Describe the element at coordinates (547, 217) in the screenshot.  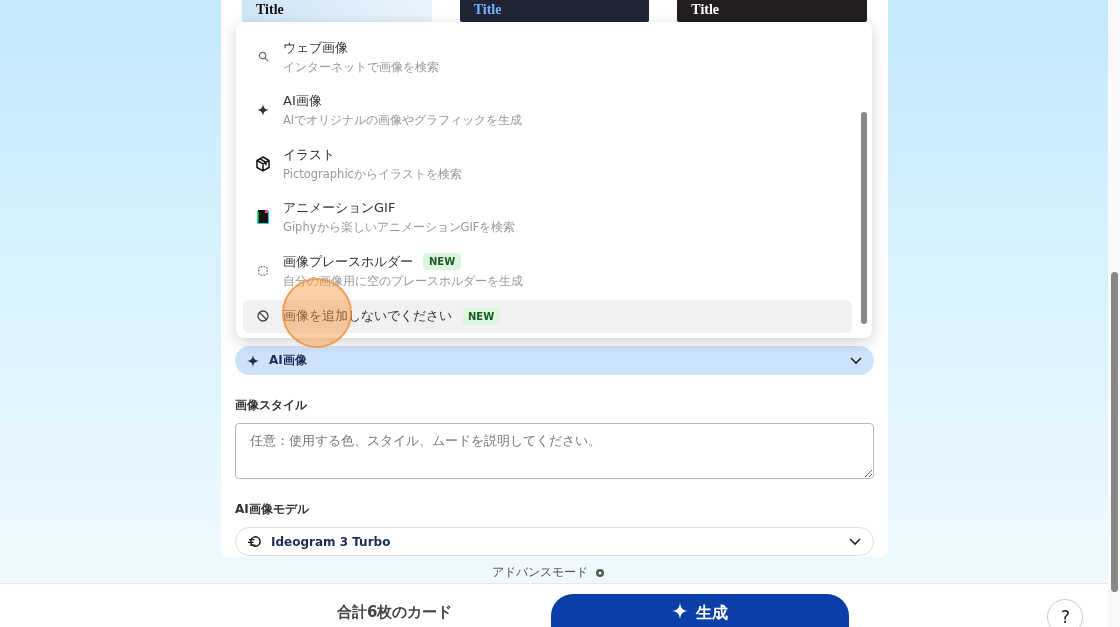
I see `menu-item: アニメーションGIF Giphyから楽しいアニメーションGIFを検索` at that location.